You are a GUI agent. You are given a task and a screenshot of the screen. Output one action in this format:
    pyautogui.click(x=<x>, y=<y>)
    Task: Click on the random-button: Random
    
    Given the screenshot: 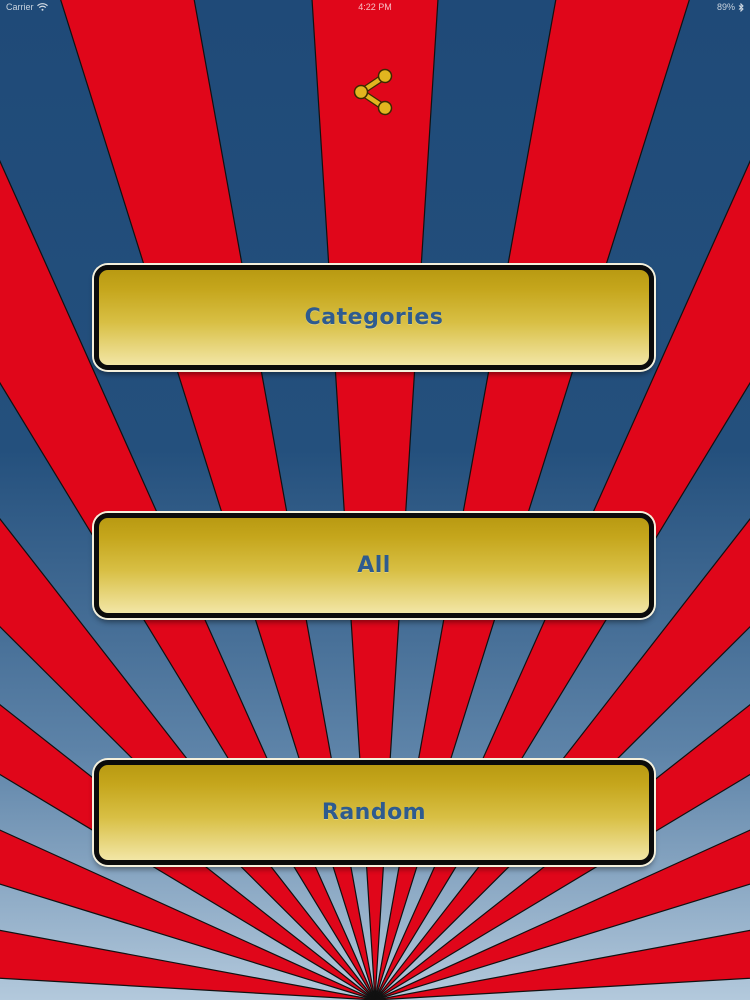 What is the action you would take?
    pyautogui.click(x=374, y=812)
    